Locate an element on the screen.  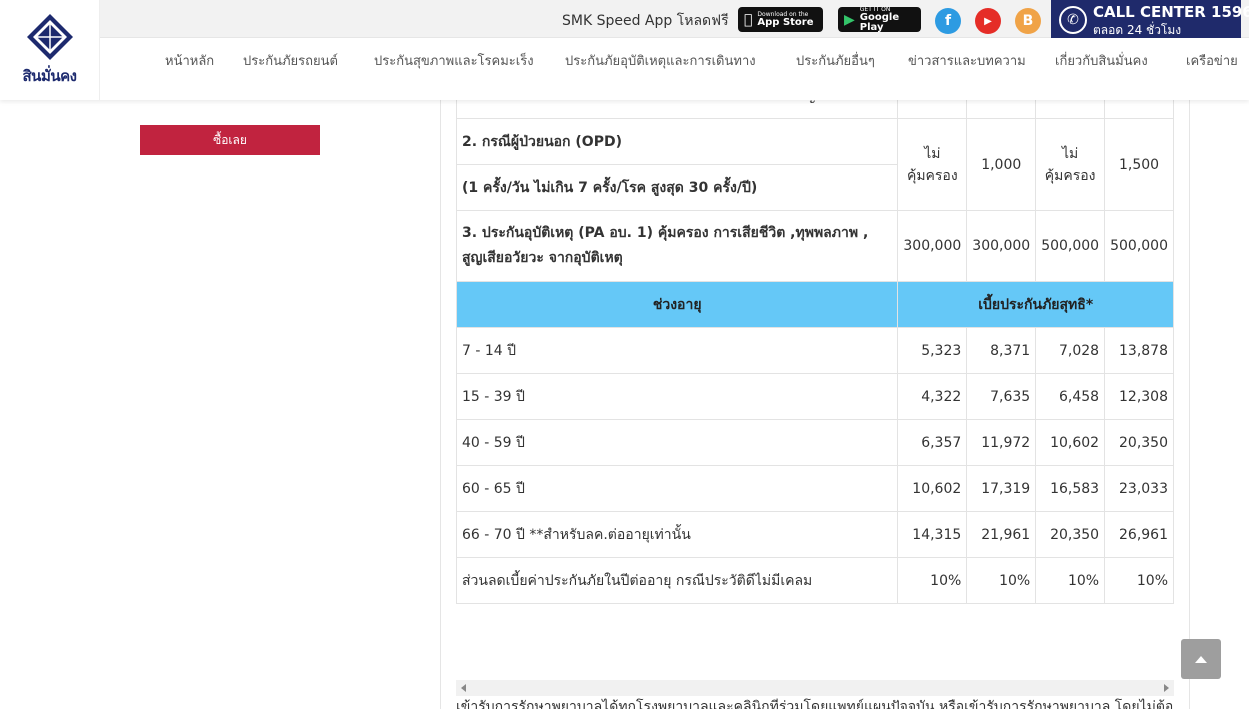
table-cell: 8,371 is located at coordinates (1001, 350).